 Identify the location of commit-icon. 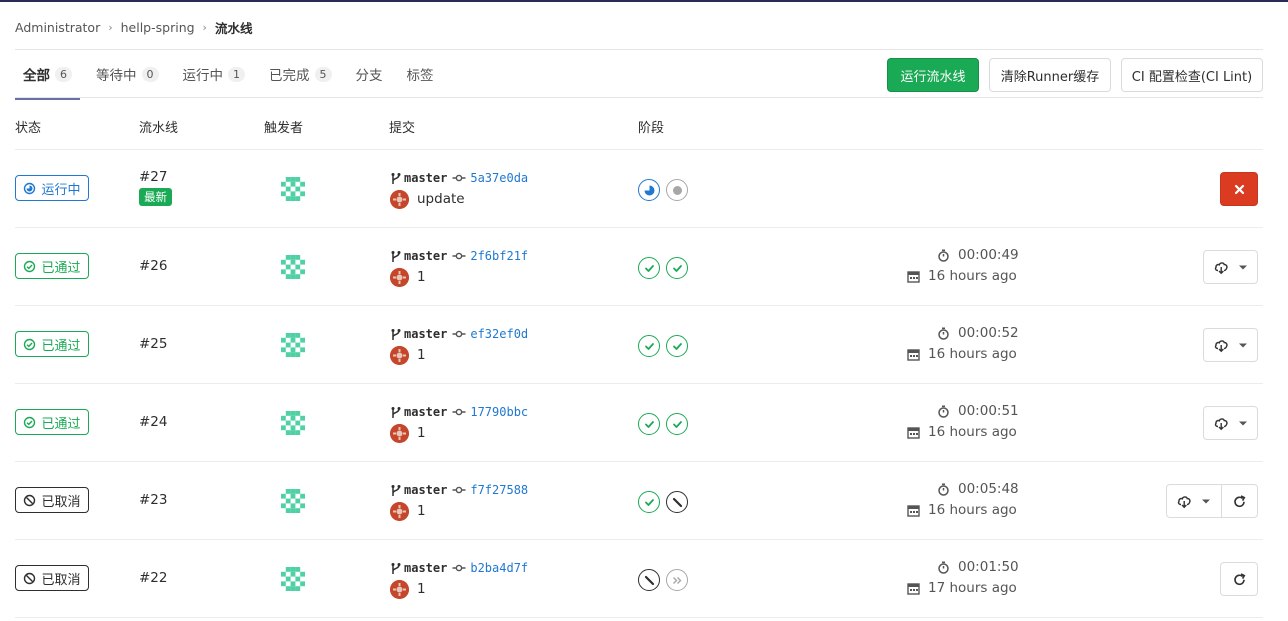
(459, 490).